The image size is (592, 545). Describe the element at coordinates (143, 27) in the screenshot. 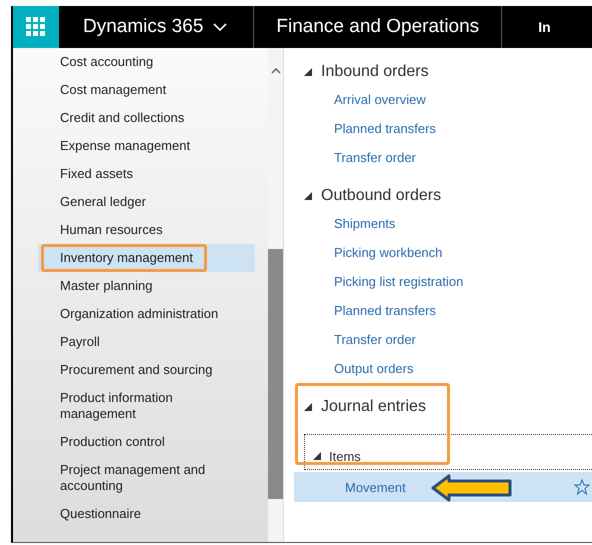

I see `product-title: Dynamics 365` at that location.